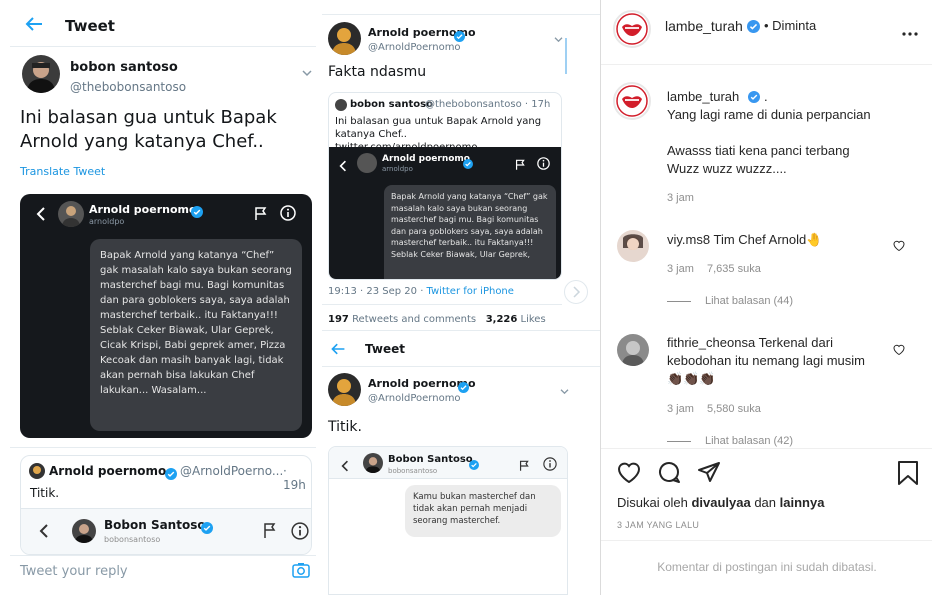  Describe the element at coordinates (74, 571) in the screenshot. I see `reply-input: Tweet your reply` at that location.